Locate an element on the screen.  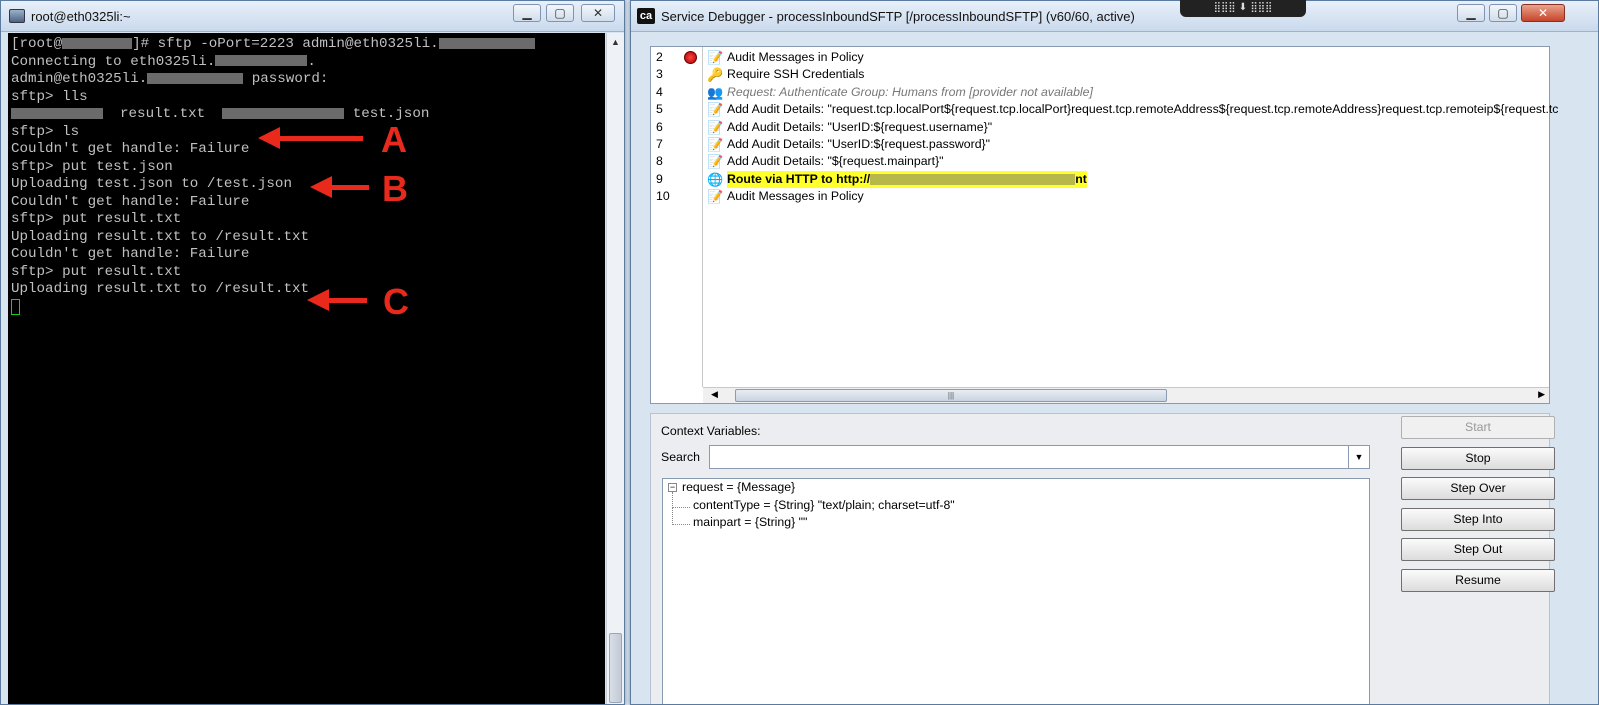
horizontal-scrollbar: ◀ ||| ▶ is located at coordinates (1126, 395).